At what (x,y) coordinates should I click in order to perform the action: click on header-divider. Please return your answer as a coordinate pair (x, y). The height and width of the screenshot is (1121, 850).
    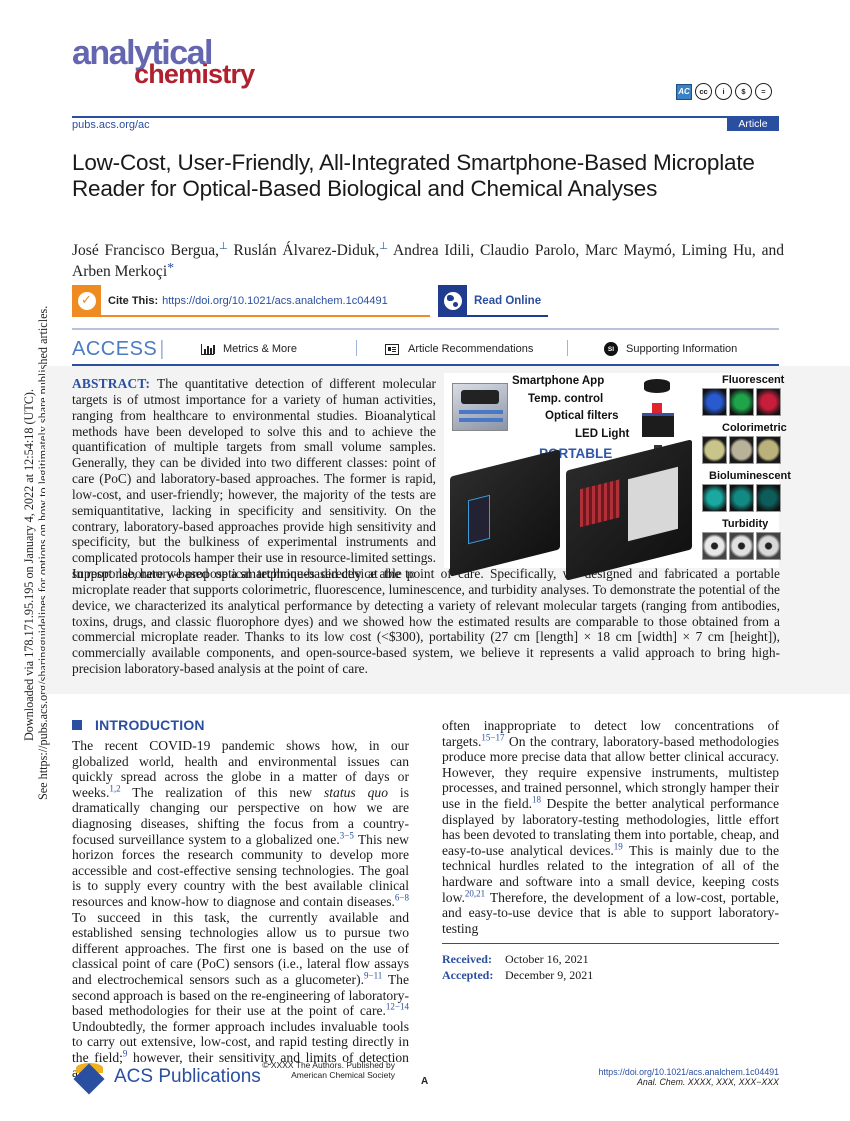
    Looking at the image, I should click on (425, 117).